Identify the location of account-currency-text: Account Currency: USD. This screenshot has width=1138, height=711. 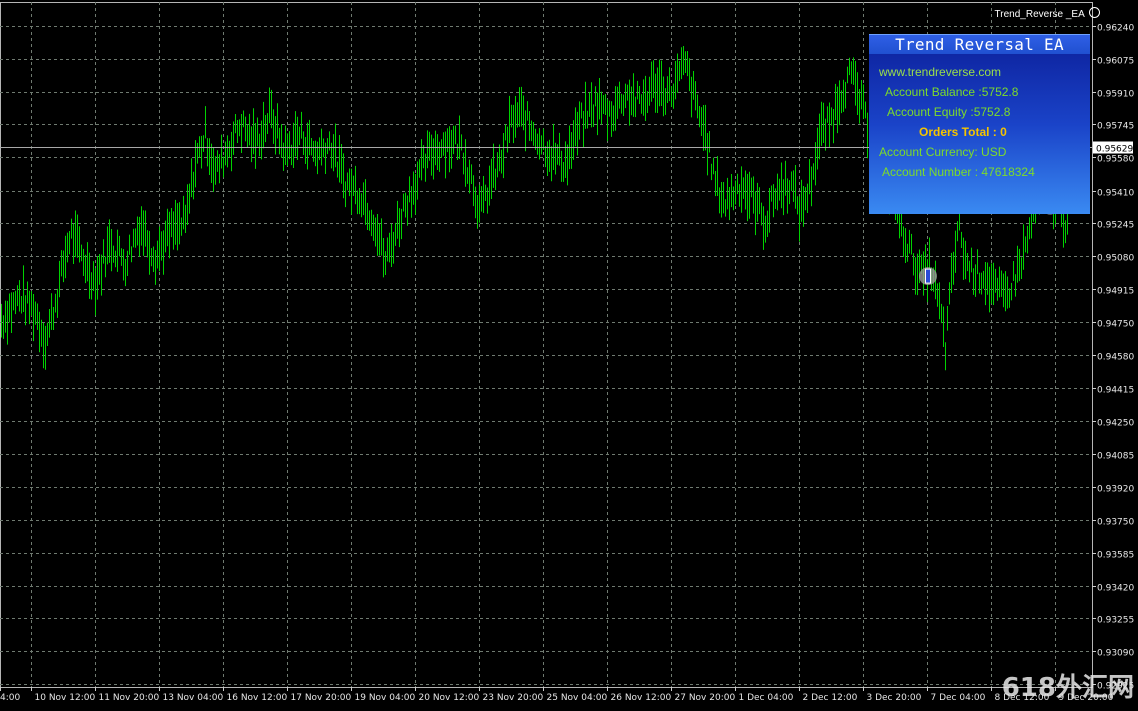
(943, 152).